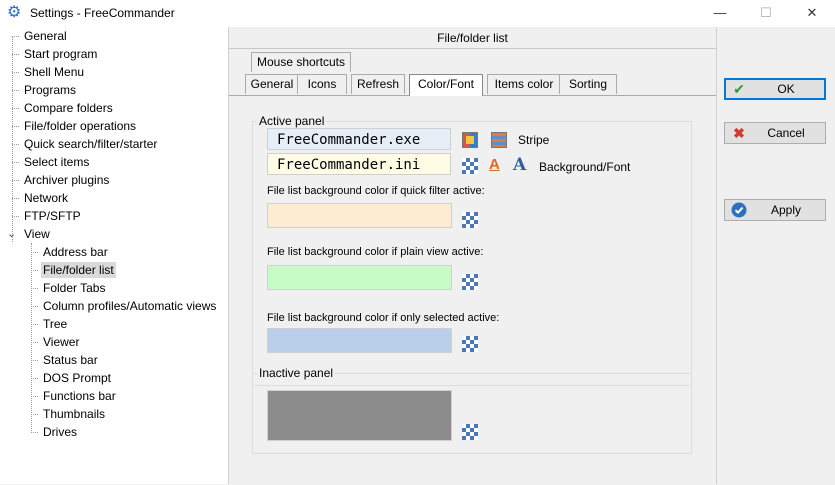 The height and width of the screenshot is (485, 835). I want to click on tree-item-file-folder-list: File/folder list, so click(78, 270).